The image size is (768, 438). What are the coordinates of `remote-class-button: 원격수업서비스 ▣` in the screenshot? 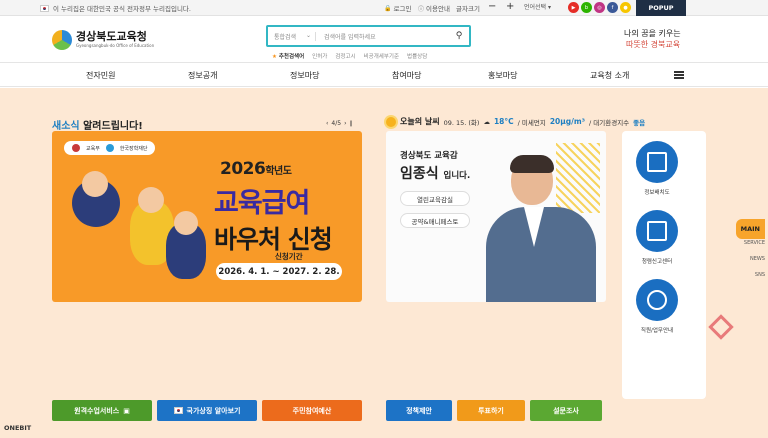 It's located at (102, 410).